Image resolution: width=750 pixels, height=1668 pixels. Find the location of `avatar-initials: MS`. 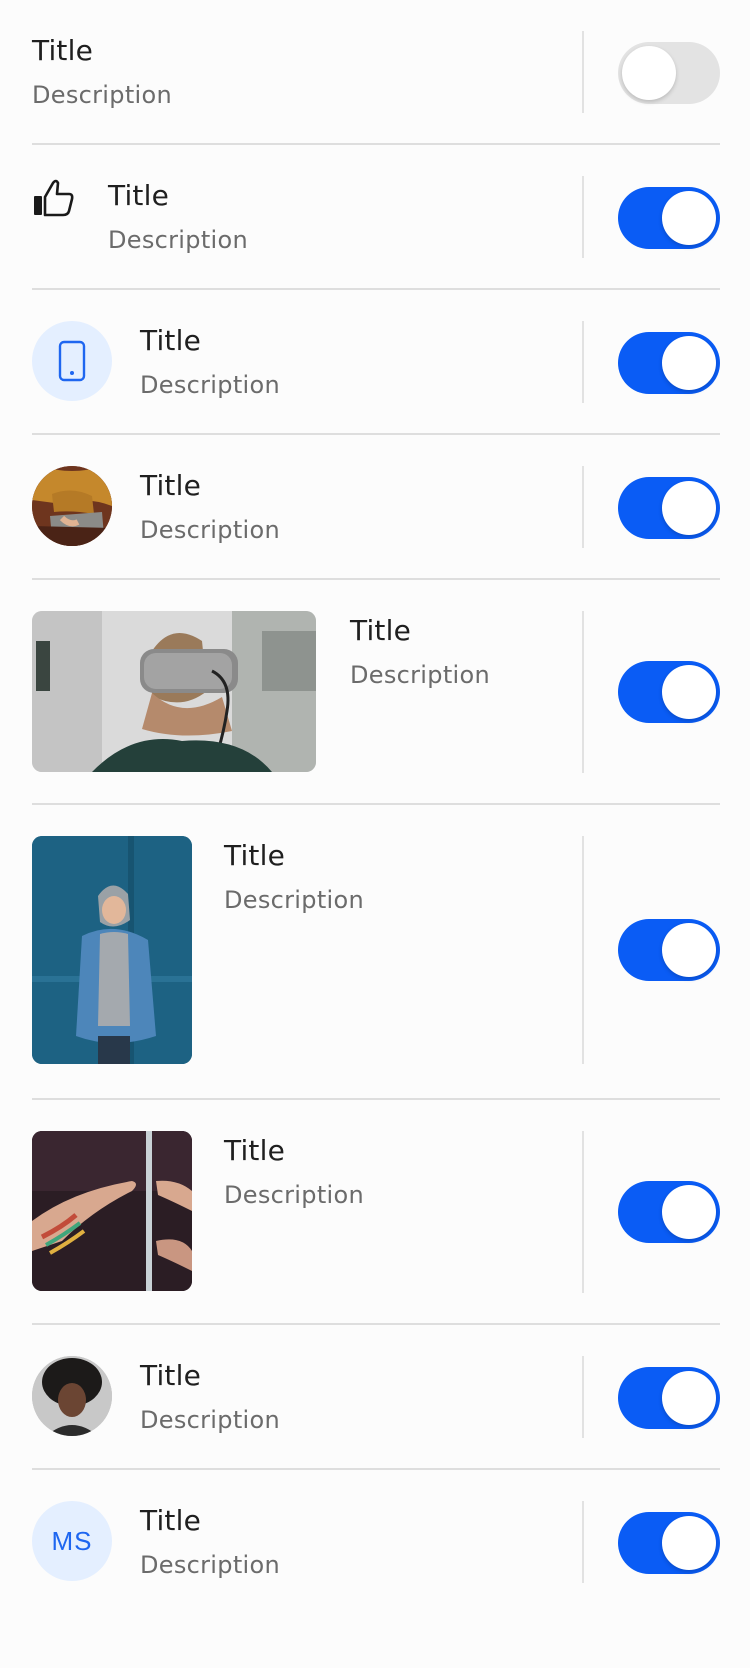

avatar-initials: MS is located at coordinates (72, 1540).